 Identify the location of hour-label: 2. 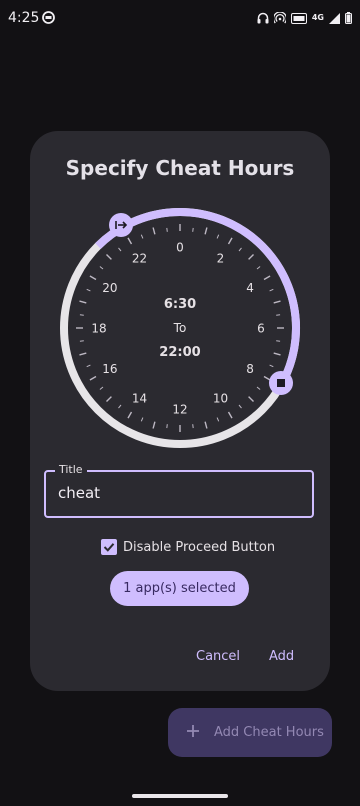
(221, 258).